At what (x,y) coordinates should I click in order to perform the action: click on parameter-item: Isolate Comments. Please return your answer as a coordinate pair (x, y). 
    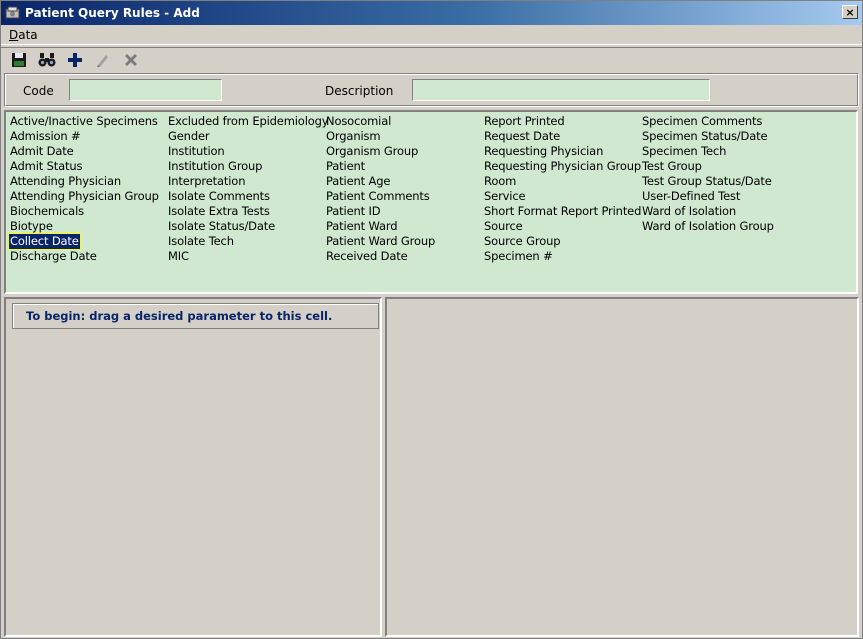
    Looking at the image, I should click on (248, 196).